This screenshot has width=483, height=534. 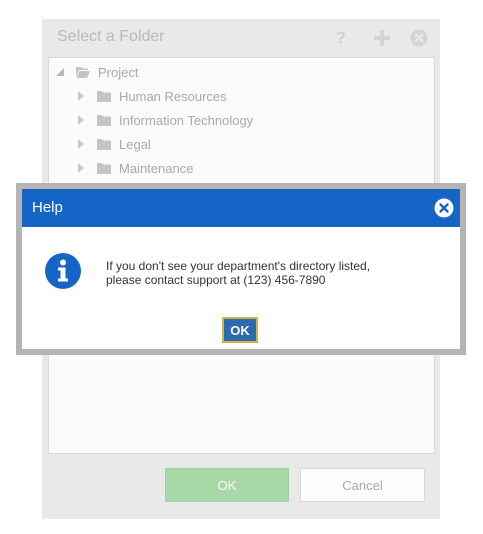 I want to click on question-icon: ?, so click(x=341, y=38).